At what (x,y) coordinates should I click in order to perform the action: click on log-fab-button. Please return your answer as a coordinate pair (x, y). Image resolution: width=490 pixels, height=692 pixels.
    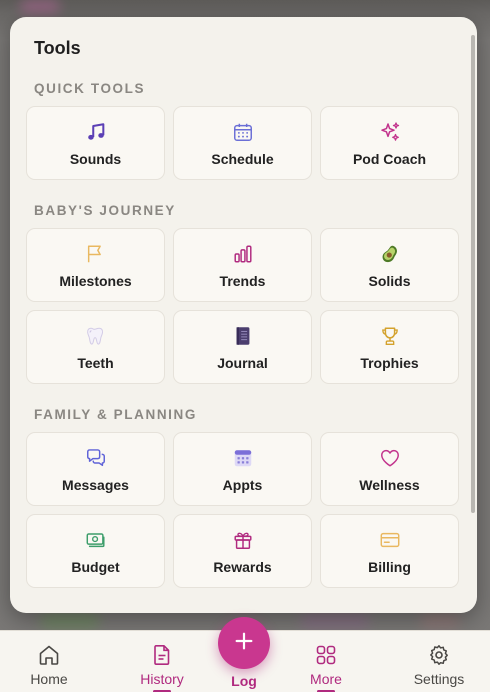
    Looking at the image, I should click on (244, 643).